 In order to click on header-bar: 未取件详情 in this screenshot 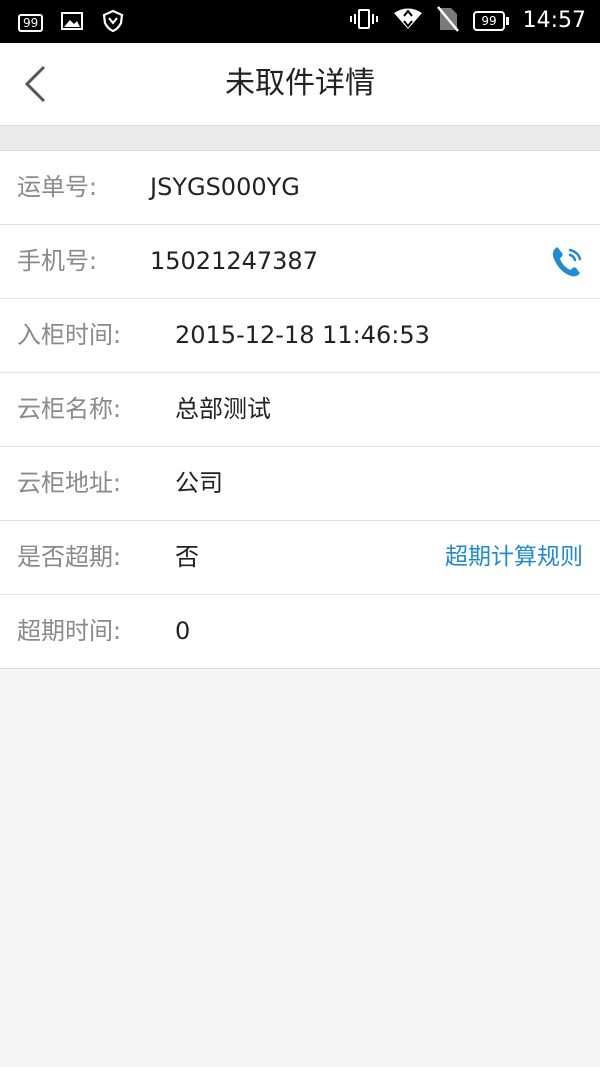, I will do `click(300, 84)`.